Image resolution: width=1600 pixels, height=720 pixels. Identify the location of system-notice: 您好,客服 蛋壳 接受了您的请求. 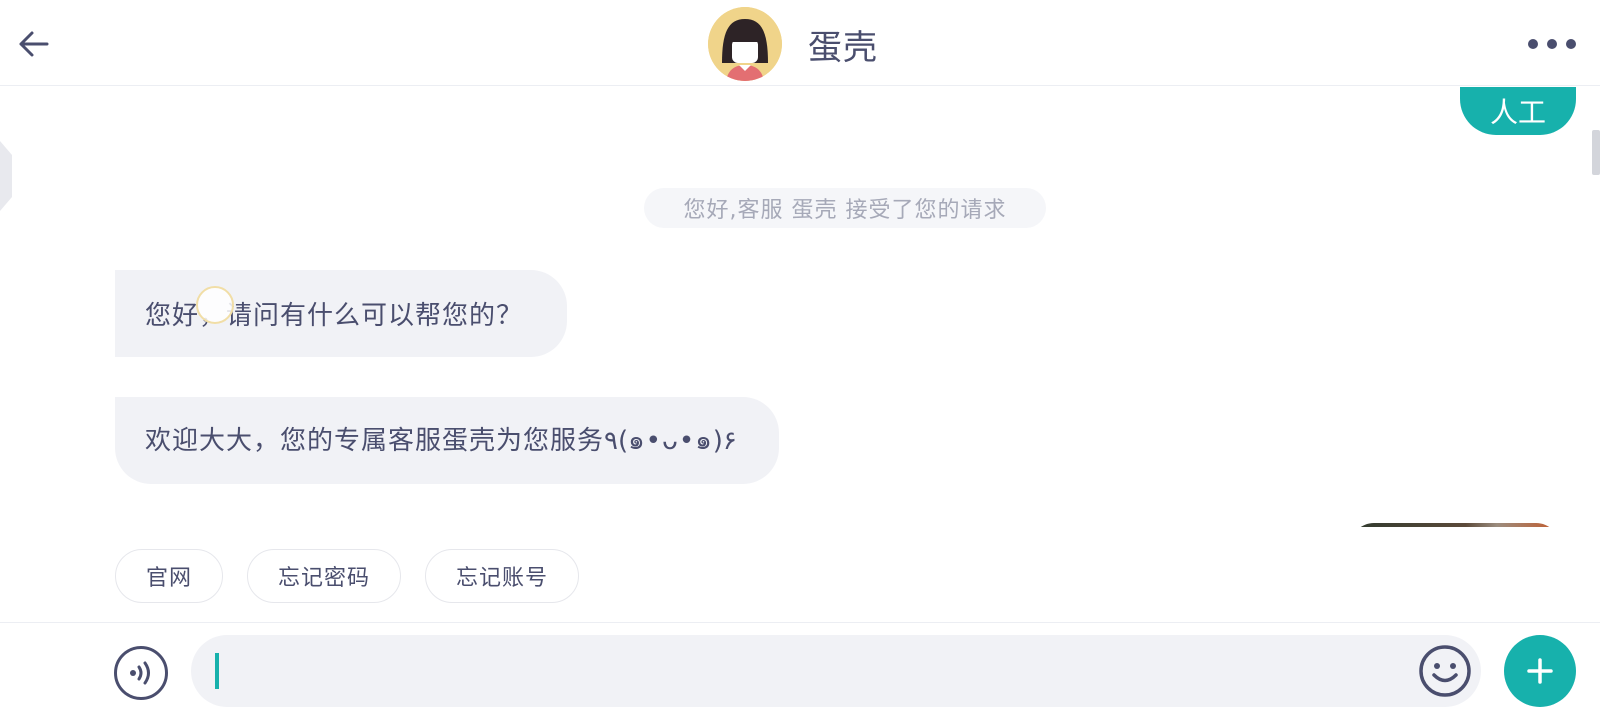
(845, 208).